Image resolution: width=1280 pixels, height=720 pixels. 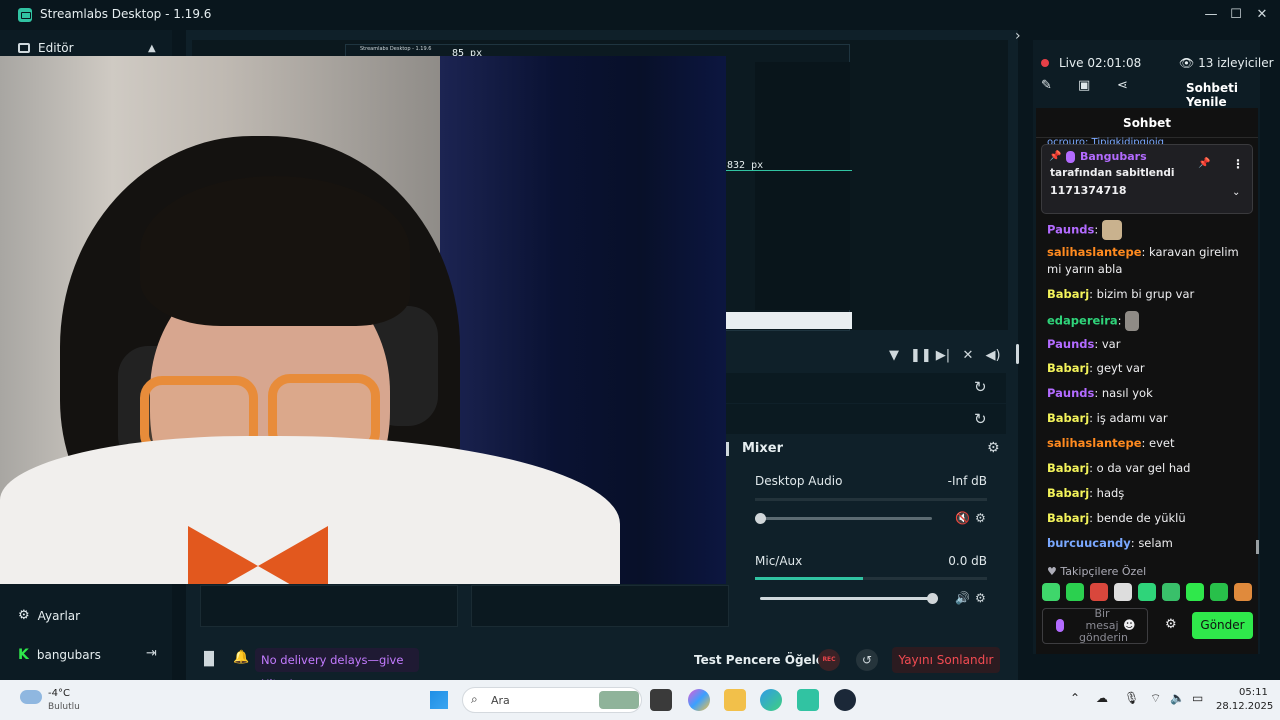 I want to click on steam-icon, so click(x=845, y=700).